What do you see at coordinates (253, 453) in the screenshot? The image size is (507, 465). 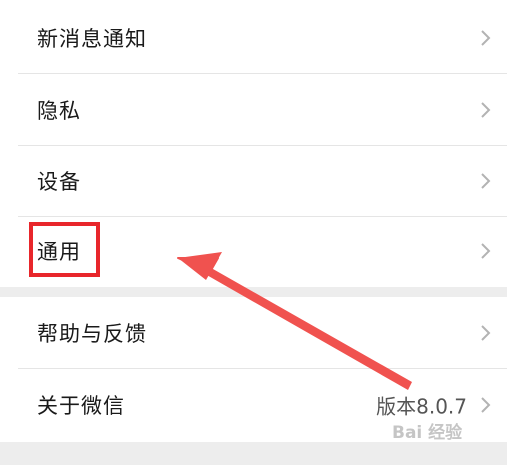 I see `bottom-separator` at bounding box center [253, 453].